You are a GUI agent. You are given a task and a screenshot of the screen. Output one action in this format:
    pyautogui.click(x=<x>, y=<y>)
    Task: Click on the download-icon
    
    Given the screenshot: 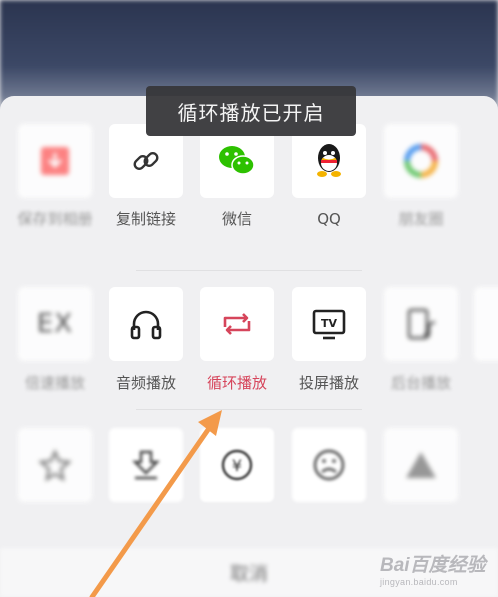 What is the action you would take?
    pyautogui.click(x=146, y=465)
    